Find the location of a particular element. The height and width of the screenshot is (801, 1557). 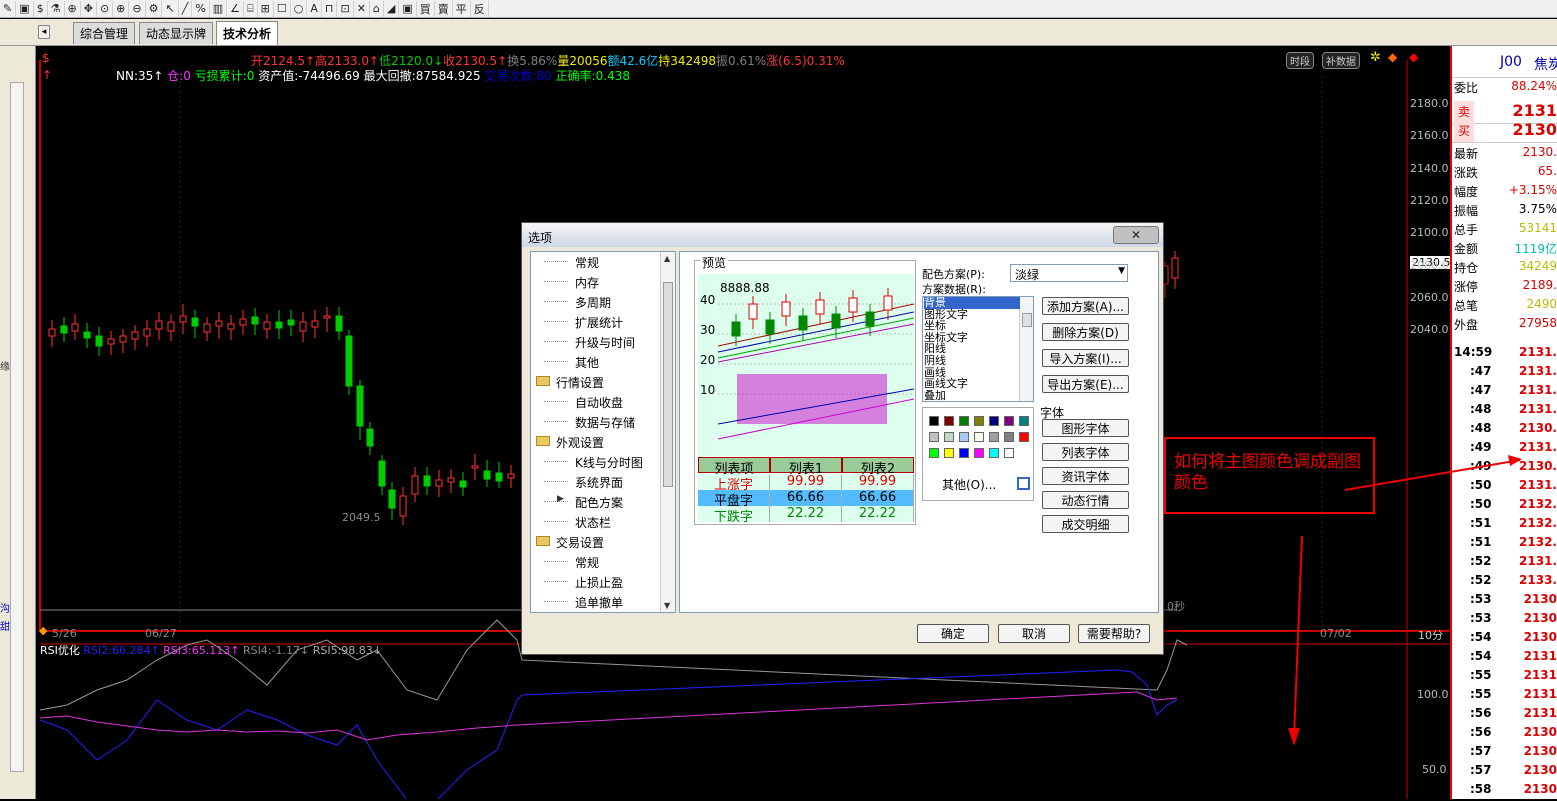

left-panel-scrollbar is located at coordinates (17, 427).